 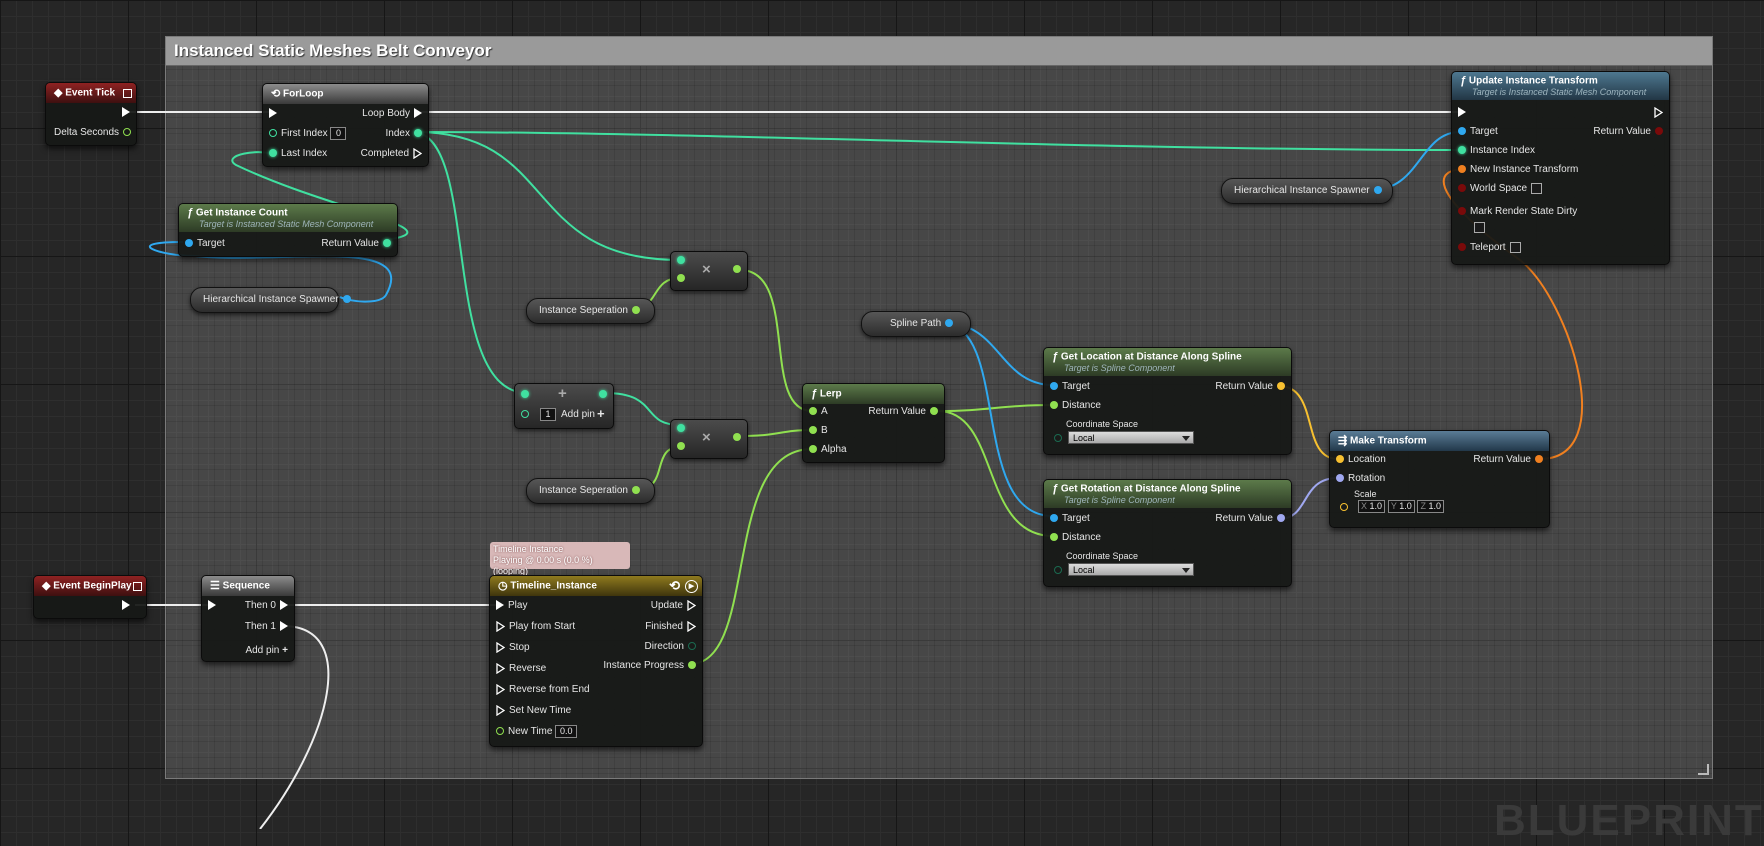 What do you see at coordinates (566, 731) in the screenshot?
I see `tl-newtime-input: 0.0` at bounding box center [566, 731].